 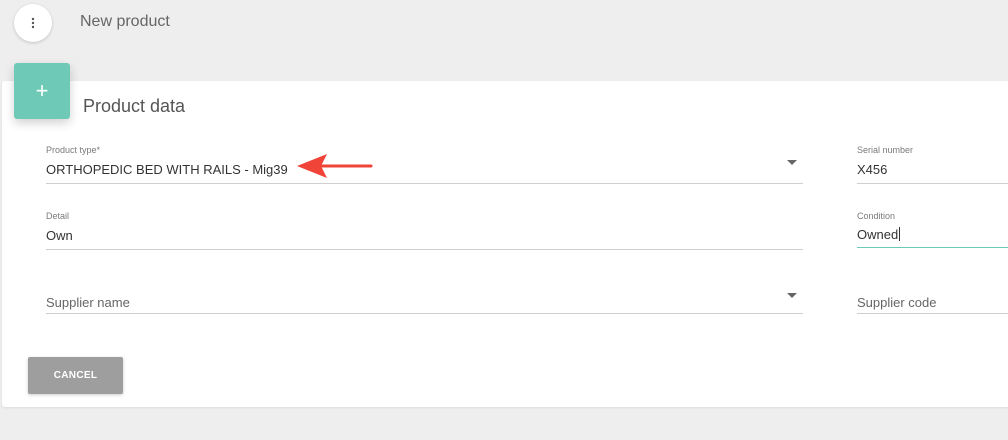 I want to click on supplier-code-placeholder: Supplier code, so click(x=897, y=302).